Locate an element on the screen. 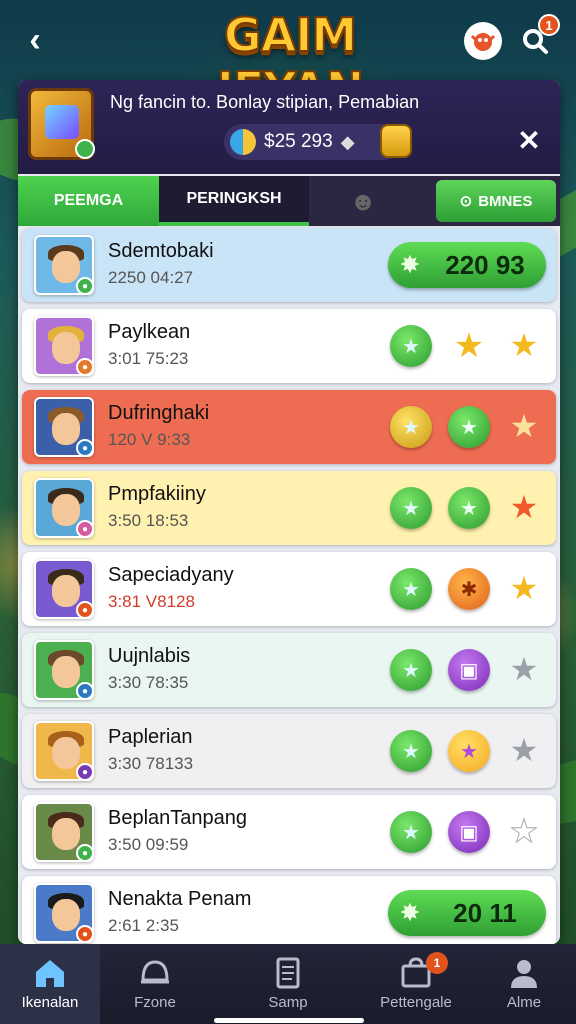 The height and width of the screenshot is (1024, 576). player-time: 2250 04:27 is located at coordinates (151, 277).